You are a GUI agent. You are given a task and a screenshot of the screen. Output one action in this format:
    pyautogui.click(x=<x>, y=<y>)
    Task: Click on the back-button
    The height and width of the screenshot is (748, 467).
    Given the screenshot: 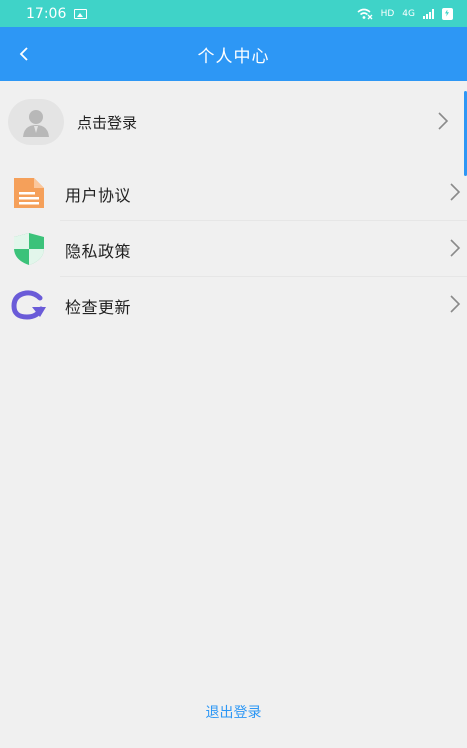 What is the action you would take?
    pyautogui.click(x=24, y=54)
    